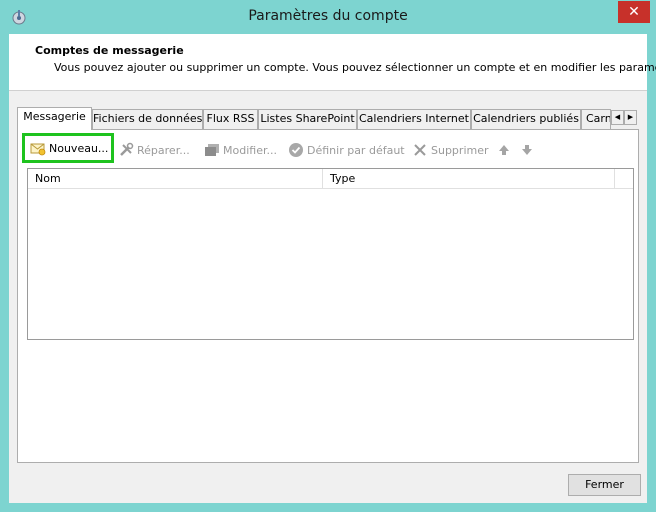 The width and height of the screenshot is (656, 512). I want to click on accounts-list-header: Nom Type, so click(330, 179).